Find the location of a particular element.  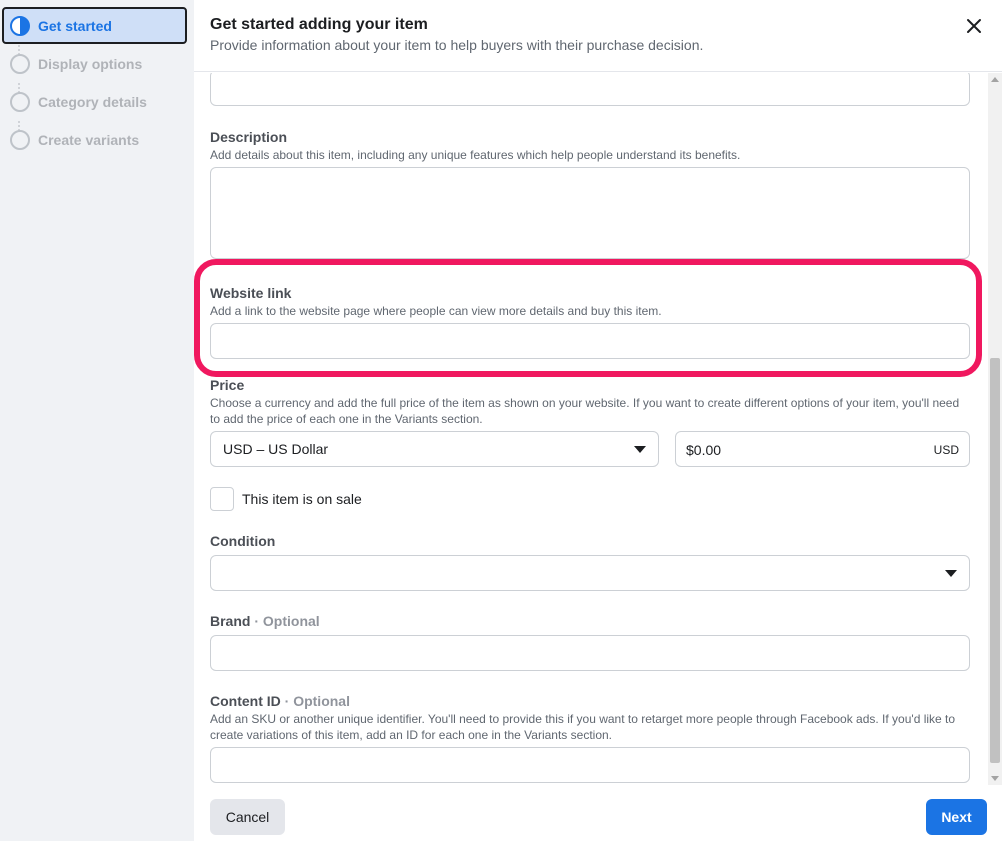

price-currency-unit: USD is located at coordinates (946, 450).